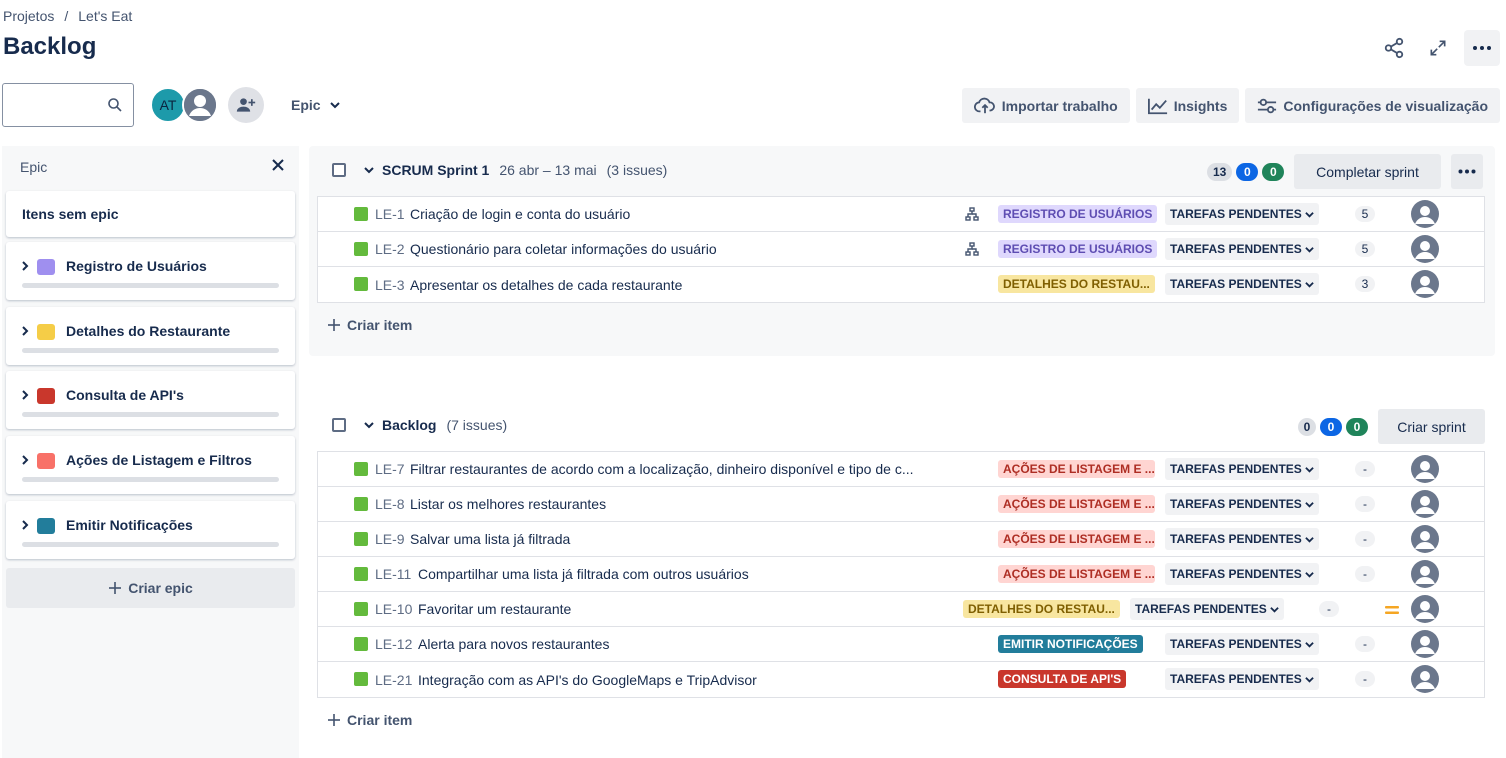 This screenshot has width=1506, height=758. Describe the element at coordinates (390, 539) in the screenshot. I see `issue-key: LE-9` at that location.